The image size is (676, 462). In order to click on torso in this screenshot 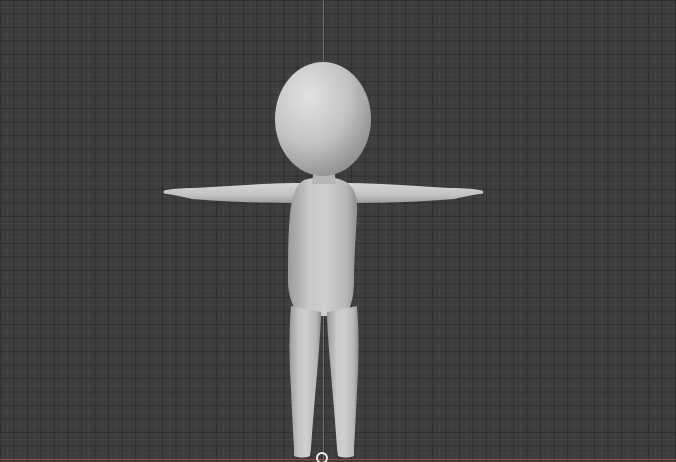, I will do `click(323, 246)`.